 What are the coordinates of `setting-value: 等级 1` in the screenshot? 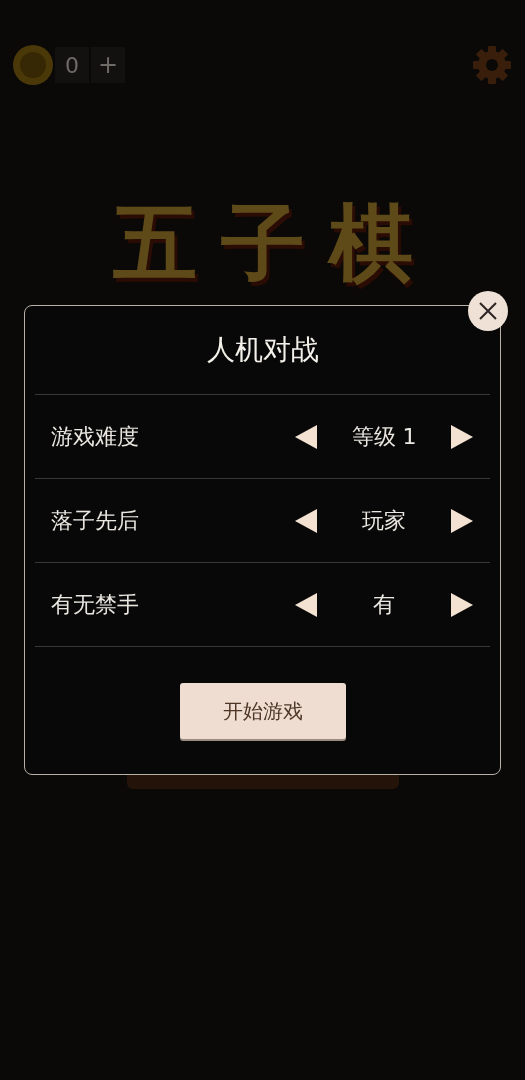 It's located at (384, 436).